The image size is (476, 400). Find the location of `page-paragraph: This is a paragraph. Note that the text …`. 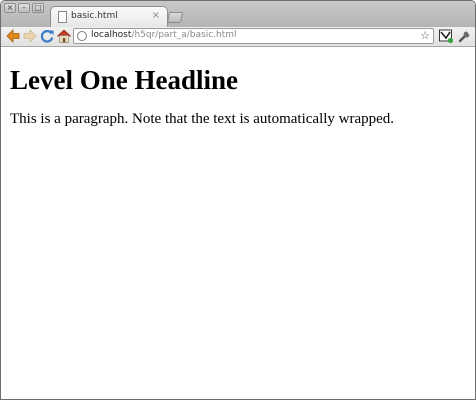

page-paragraph: This is a paragraph. Note that the text … is located at coordinates (202, 119).